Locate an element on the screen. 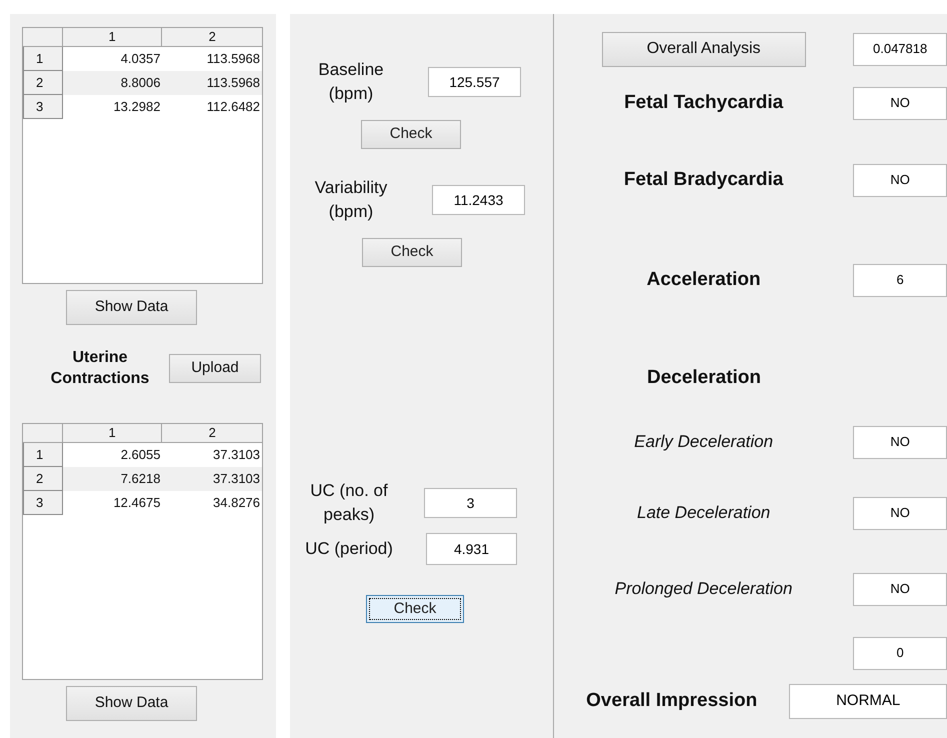 This screenshot has width=947, height=738. overall-impression-label: Overall Impression is located at coordinates (671, 701).